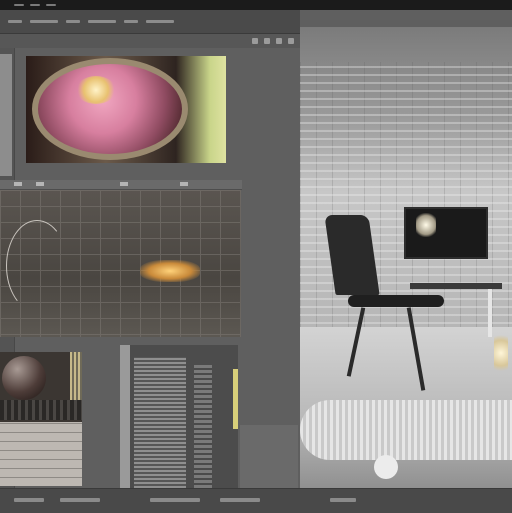 Image resolution: width=512 pixels, height=513 pixels. I want to click on deck, so click(41, 410).